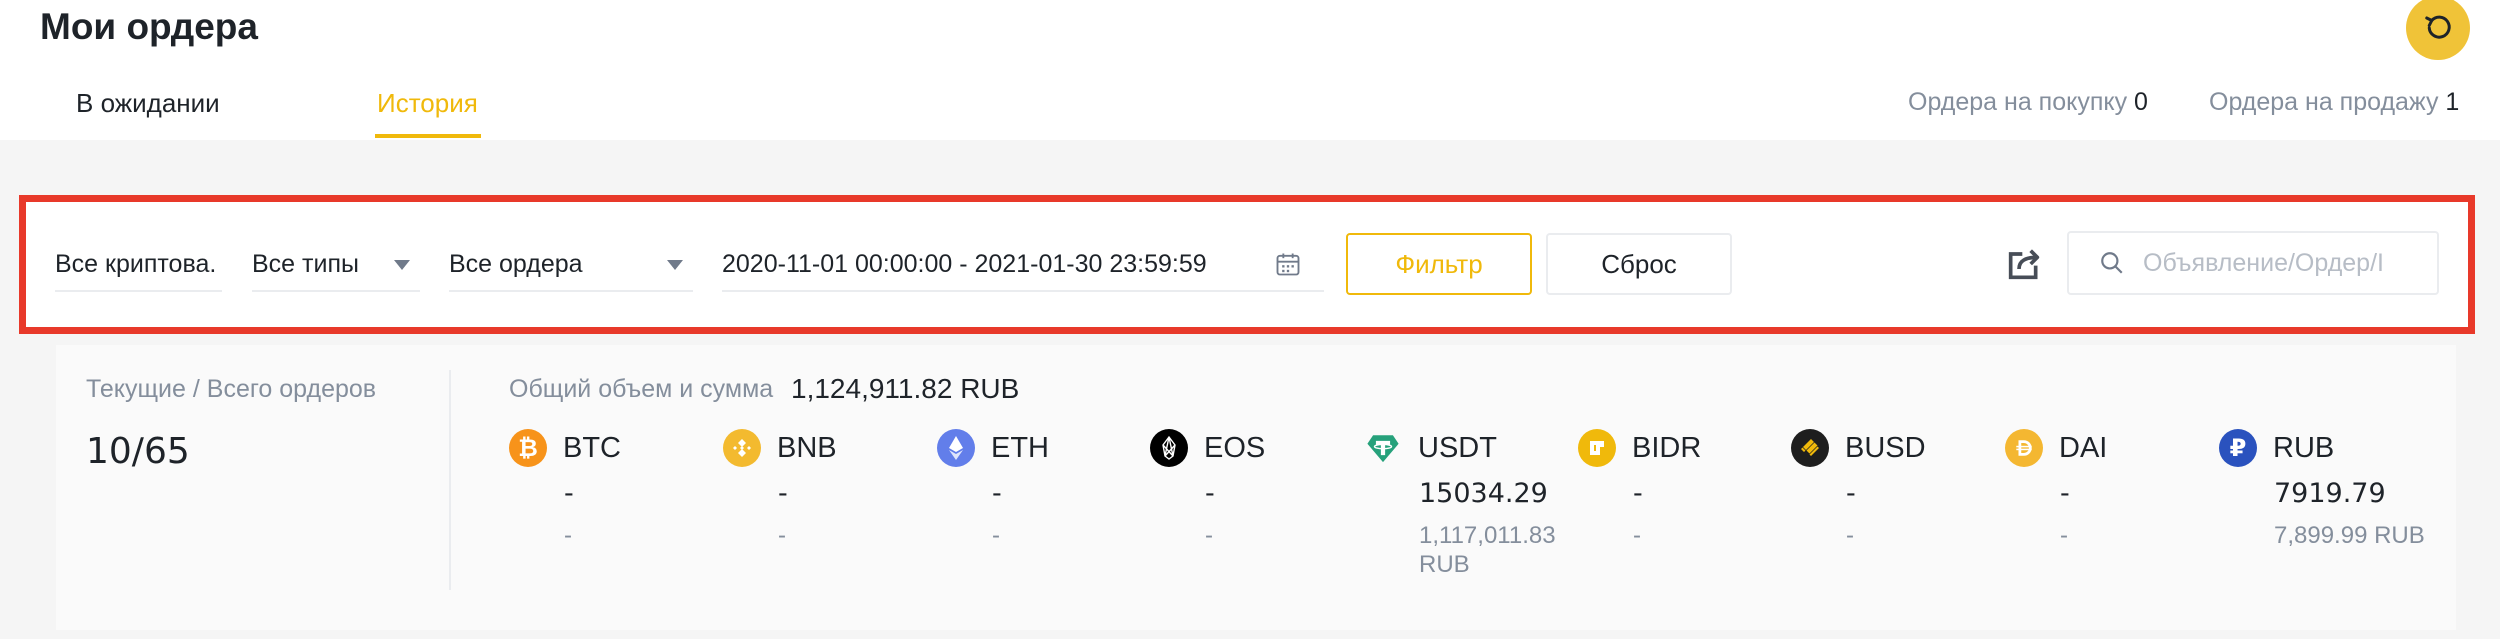 Image resolution: width=2500 pixels, height=639 pixels. Describe the element at coordinates (1383, 448) in the screenshot. I see `tether-icon` at that location.